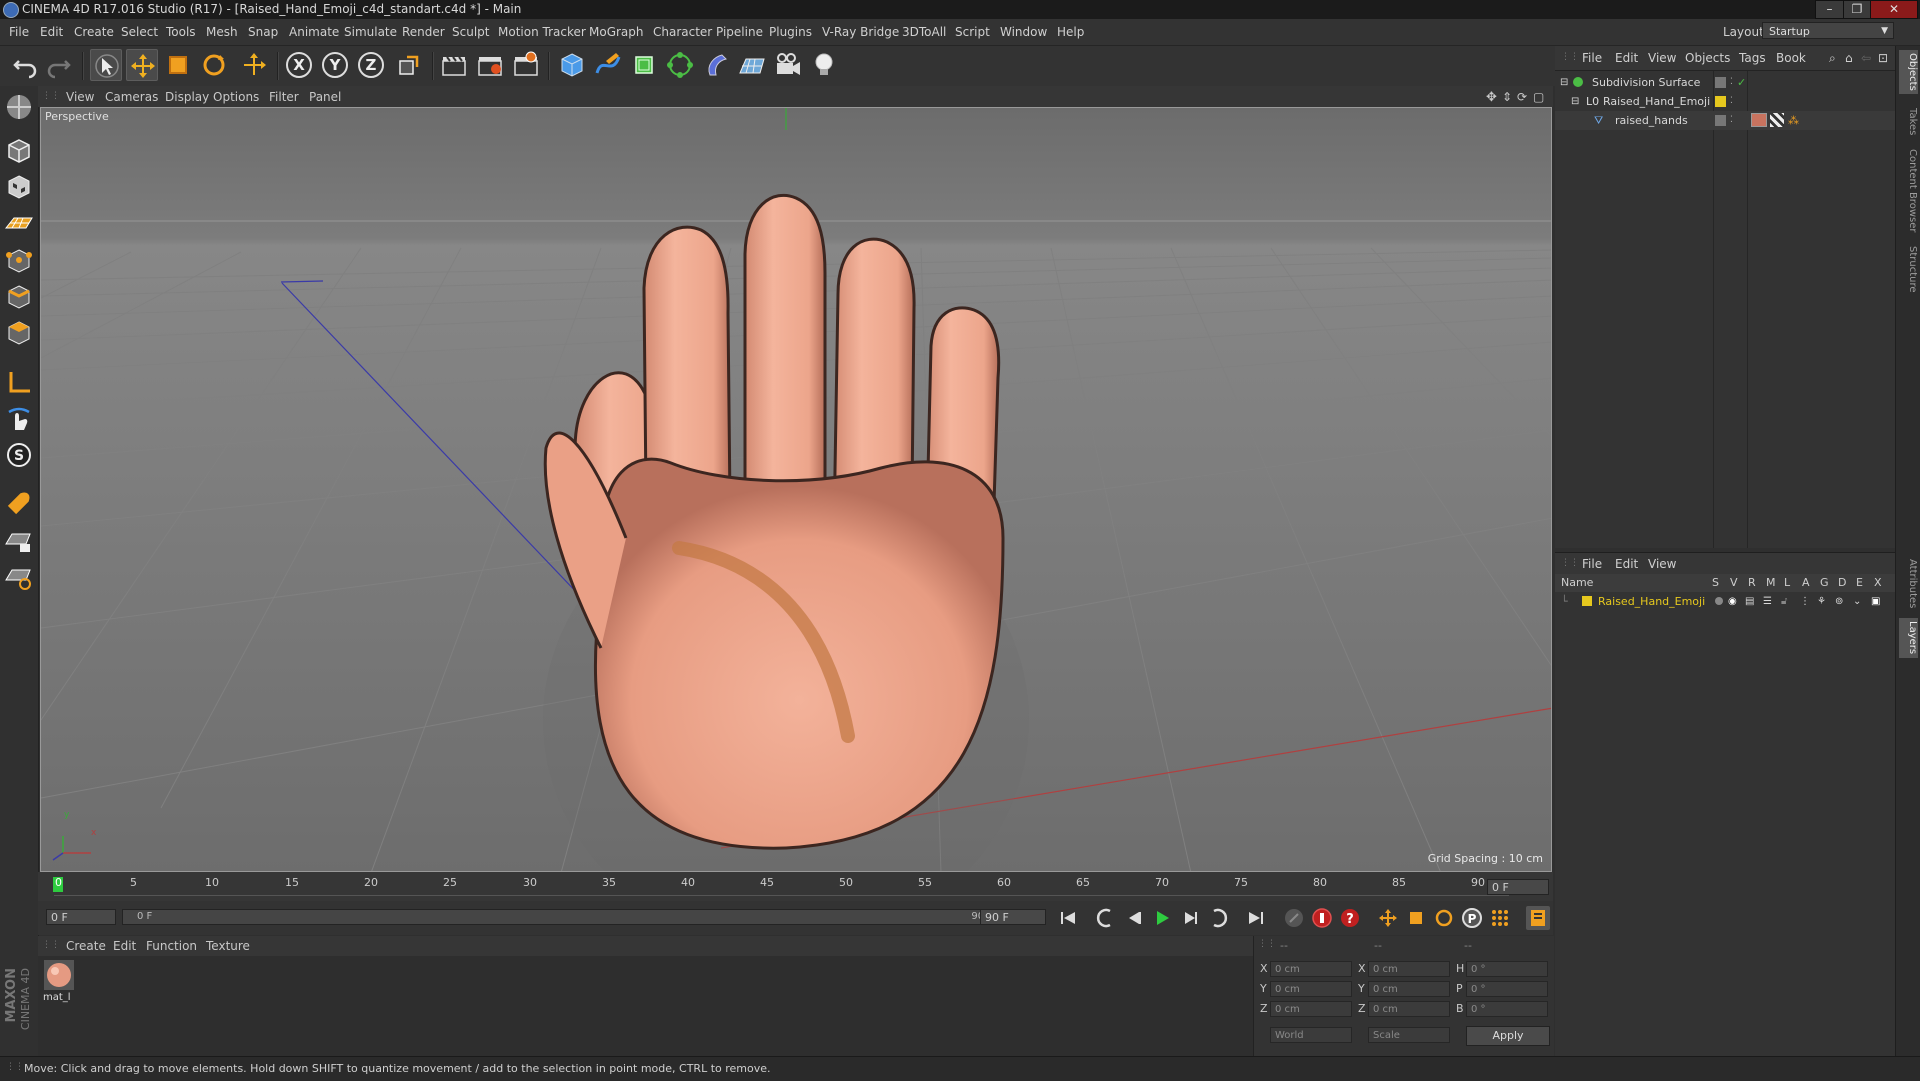 The image size is (1920, 1081). What do you see at coordinates (542, 32) in the screenshot?
I see `menu-motion-tracker: Motion Tracker` at bounding box center [542, 32].